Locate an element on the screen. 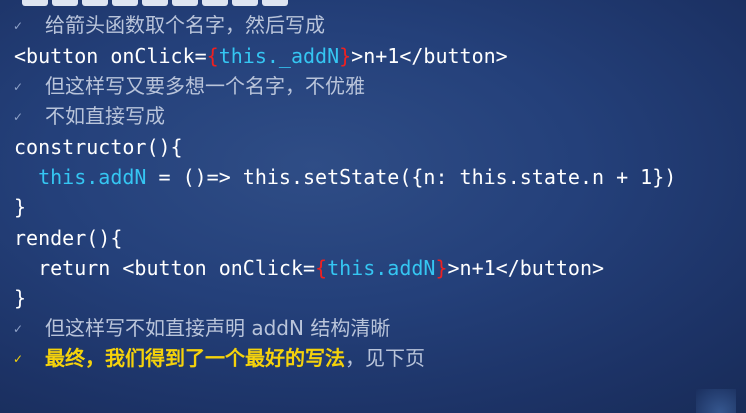  code-line: constructor(){ is located at coordinates (91, 147).